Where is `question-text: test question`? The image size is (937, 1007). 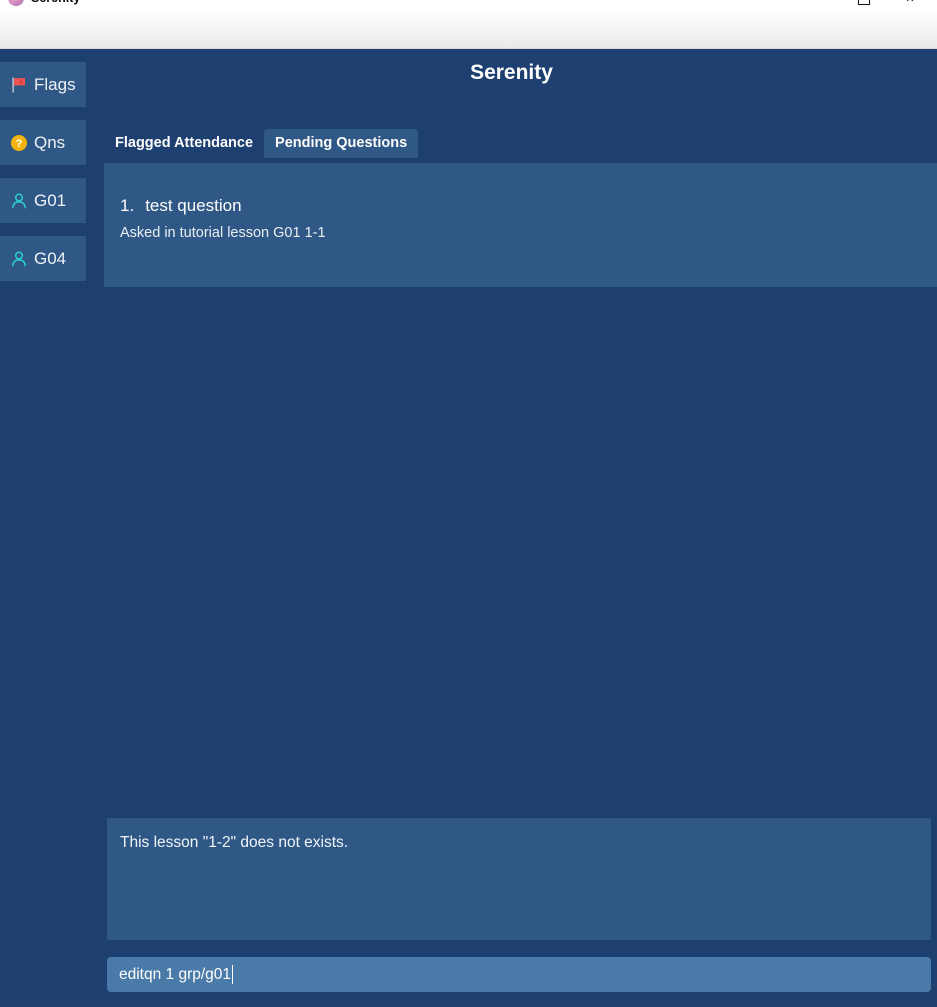 question-text: test question is located at coordinates (193, 205).